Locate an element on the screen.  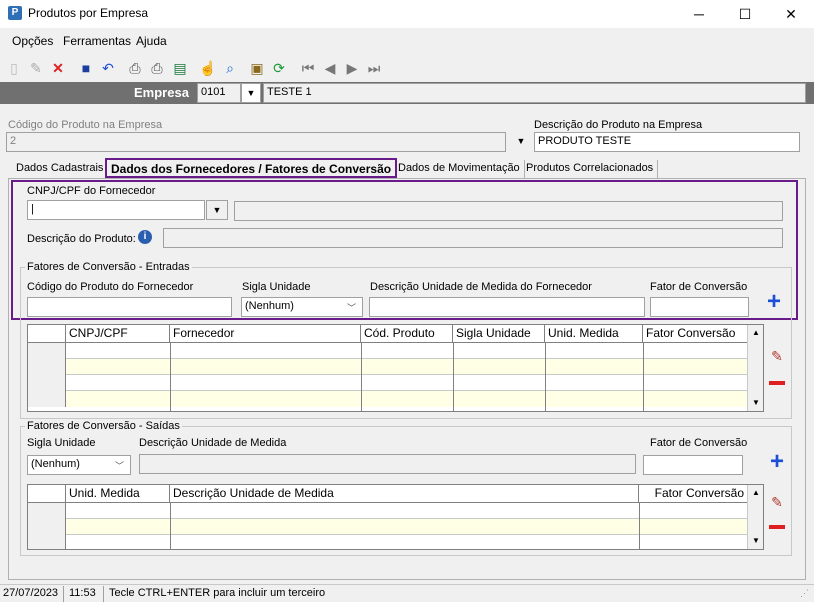
fornecedor-name-field is located at coordinates (508, 211).